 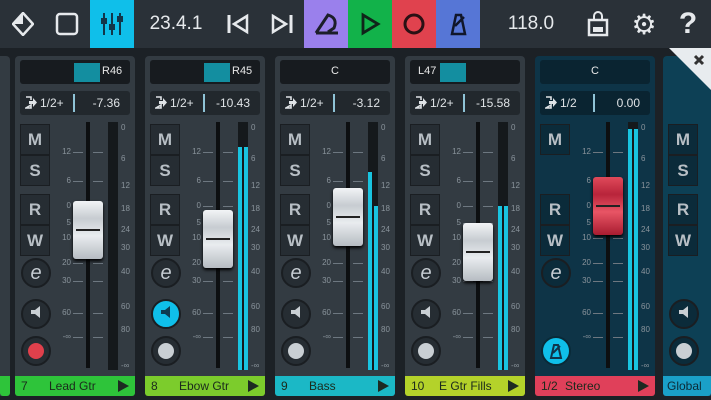 What do you see at coordinates (205, 72) in the screenshot?
I see `pan-control: R45` at bounding box center [205, 72].